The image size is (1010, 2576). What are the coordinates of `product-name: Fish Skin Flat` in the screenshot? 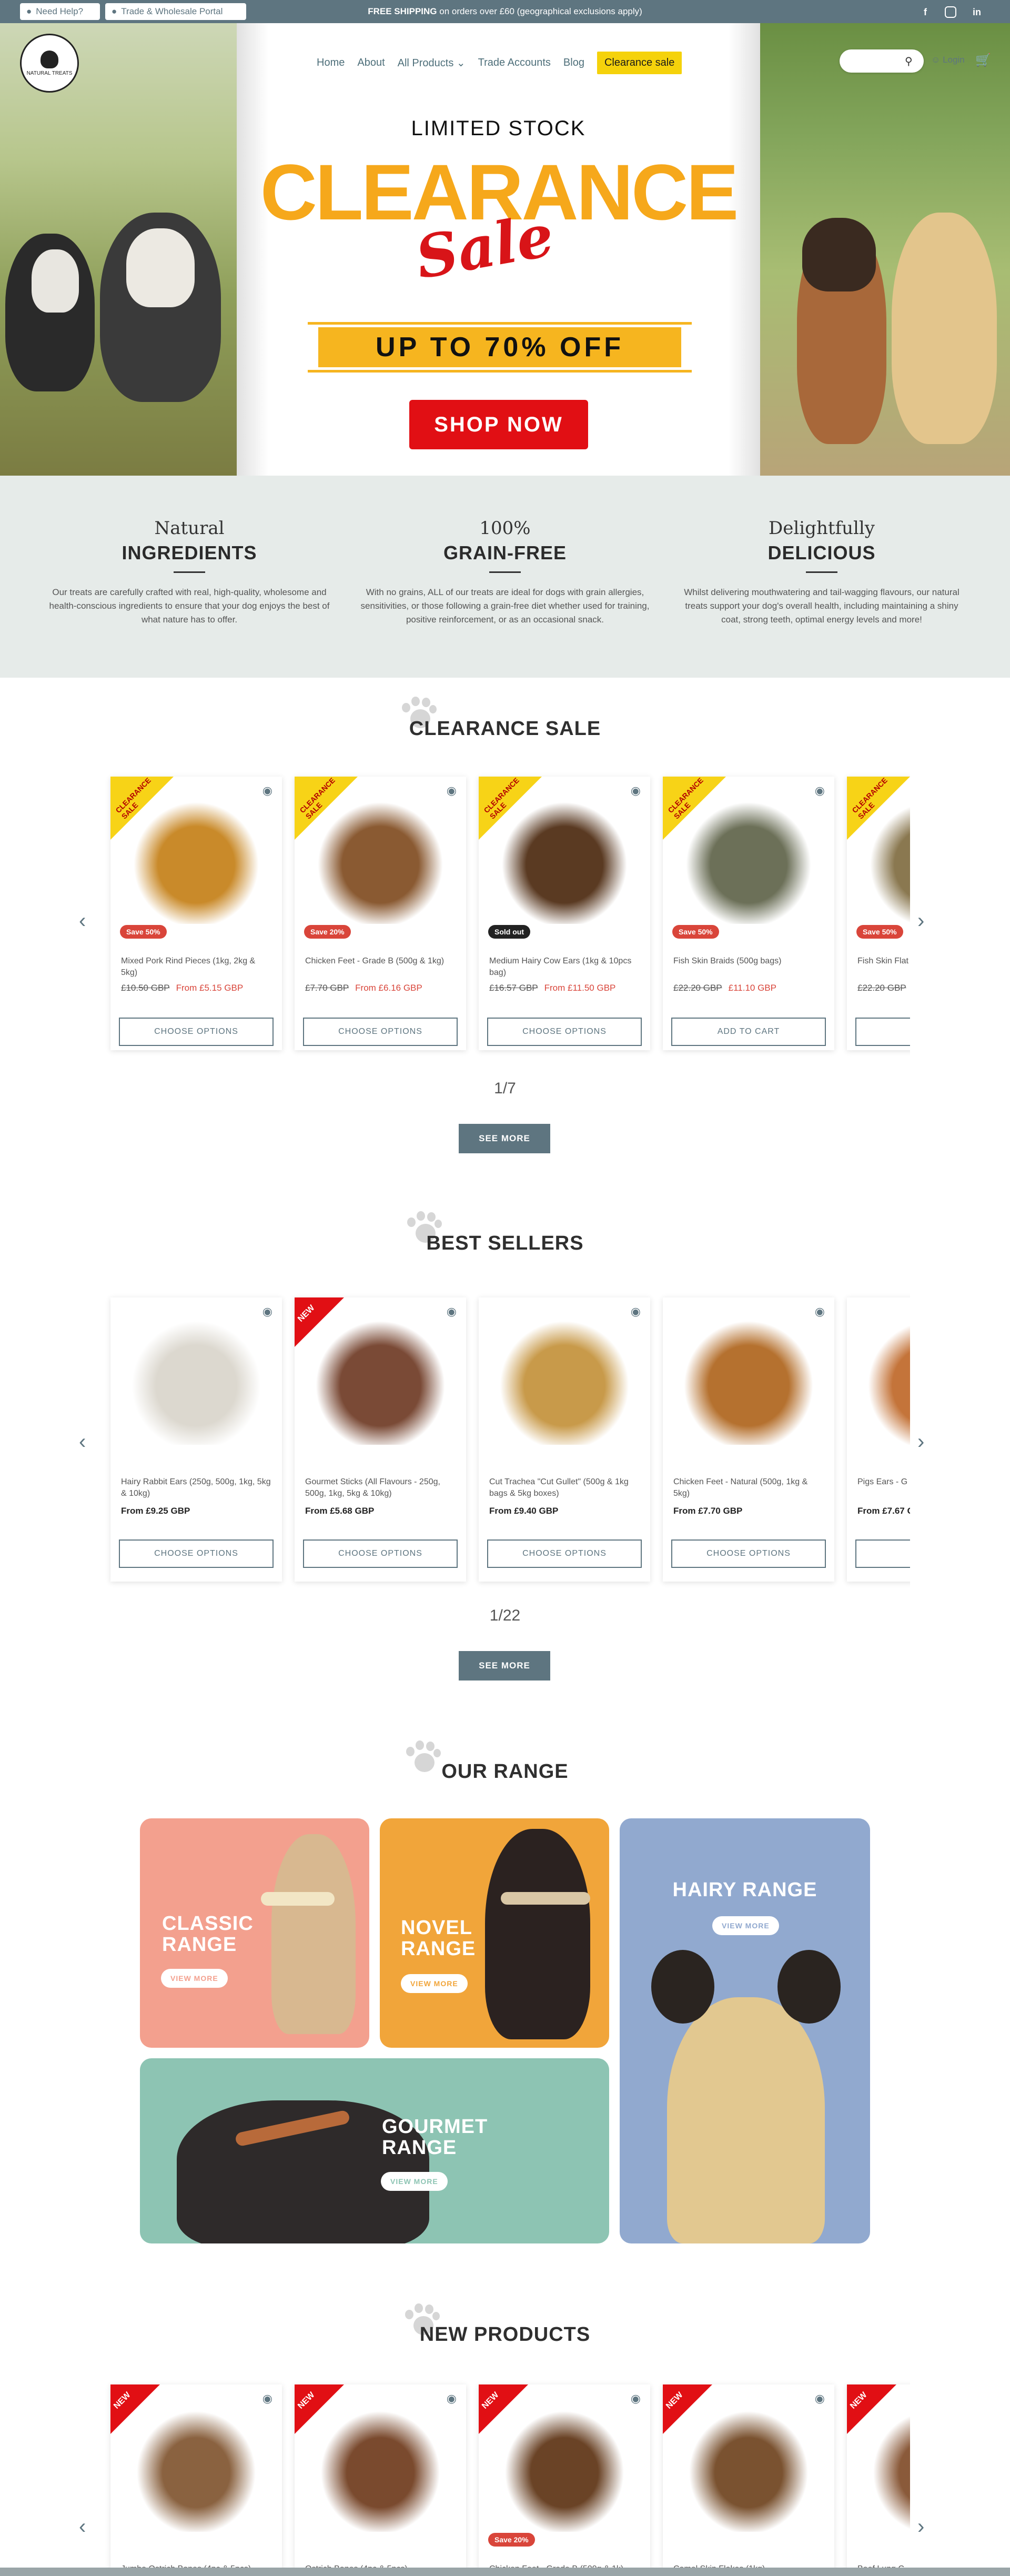 It's located at (883, 961).